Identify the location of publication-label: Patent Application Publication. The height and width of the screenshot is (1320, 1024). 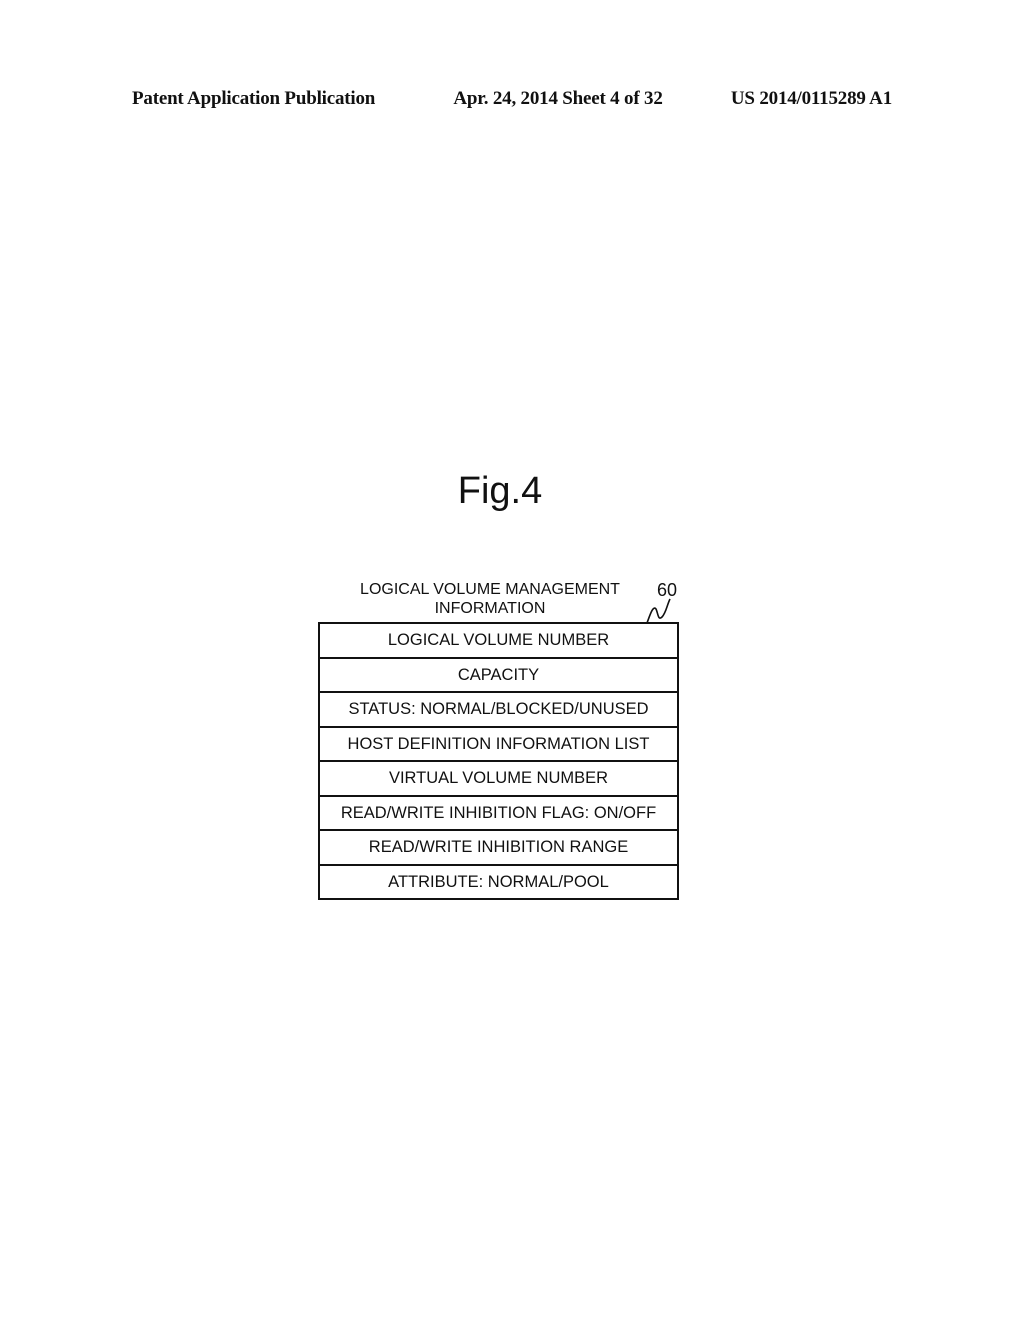
(254, 98).